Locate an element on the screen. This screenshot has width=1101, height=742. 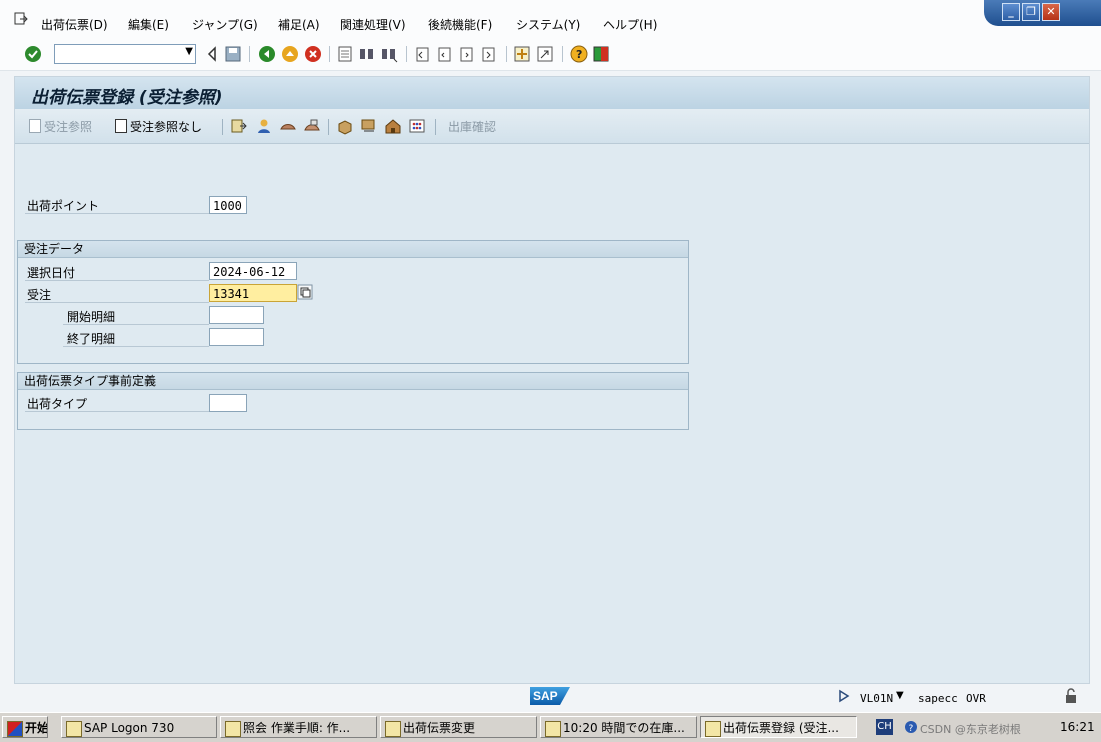
to-item-input is located at coordinates (236, 337).